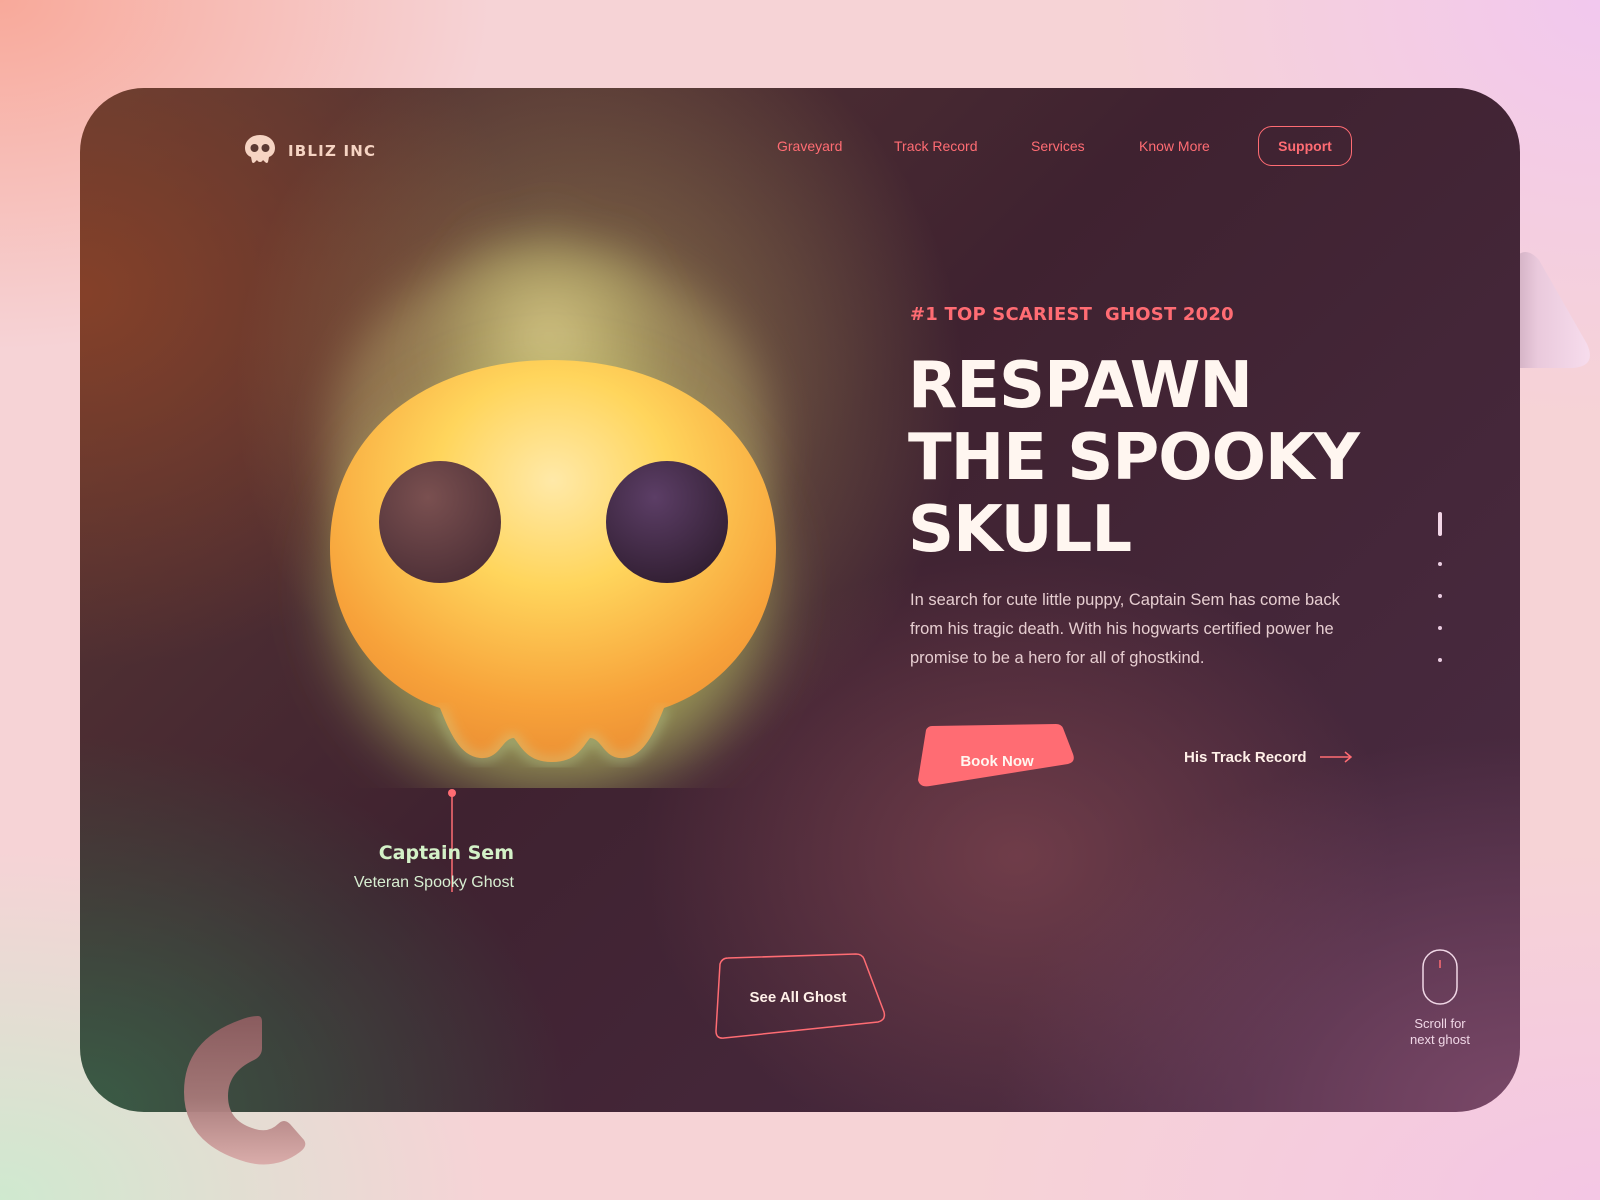 The height and width of the screenshot is (1200, 1600). I want to click on track-record-label: His Track Record, so click(1245, 757).